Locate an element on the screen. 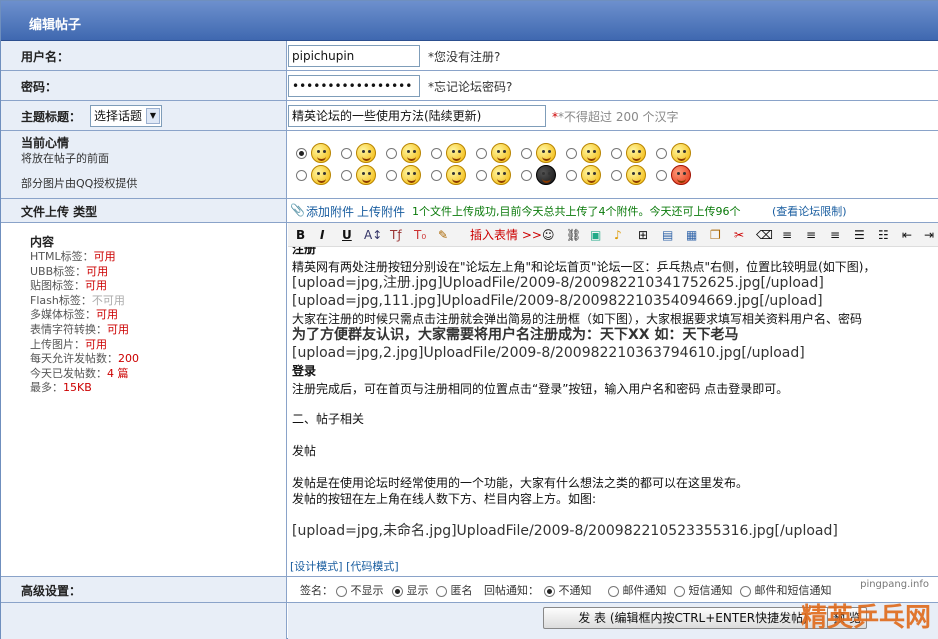  upload-attachment-link: 上传附件 is located at coordinates (381, 211).